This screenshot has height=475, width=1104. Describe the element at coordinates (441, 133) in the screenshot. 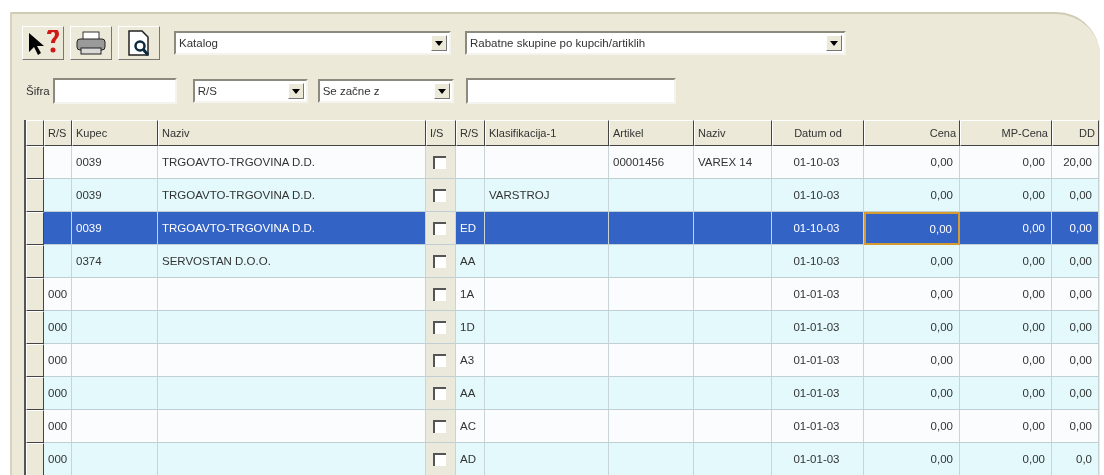

I see `column-header: I/S` at that location.